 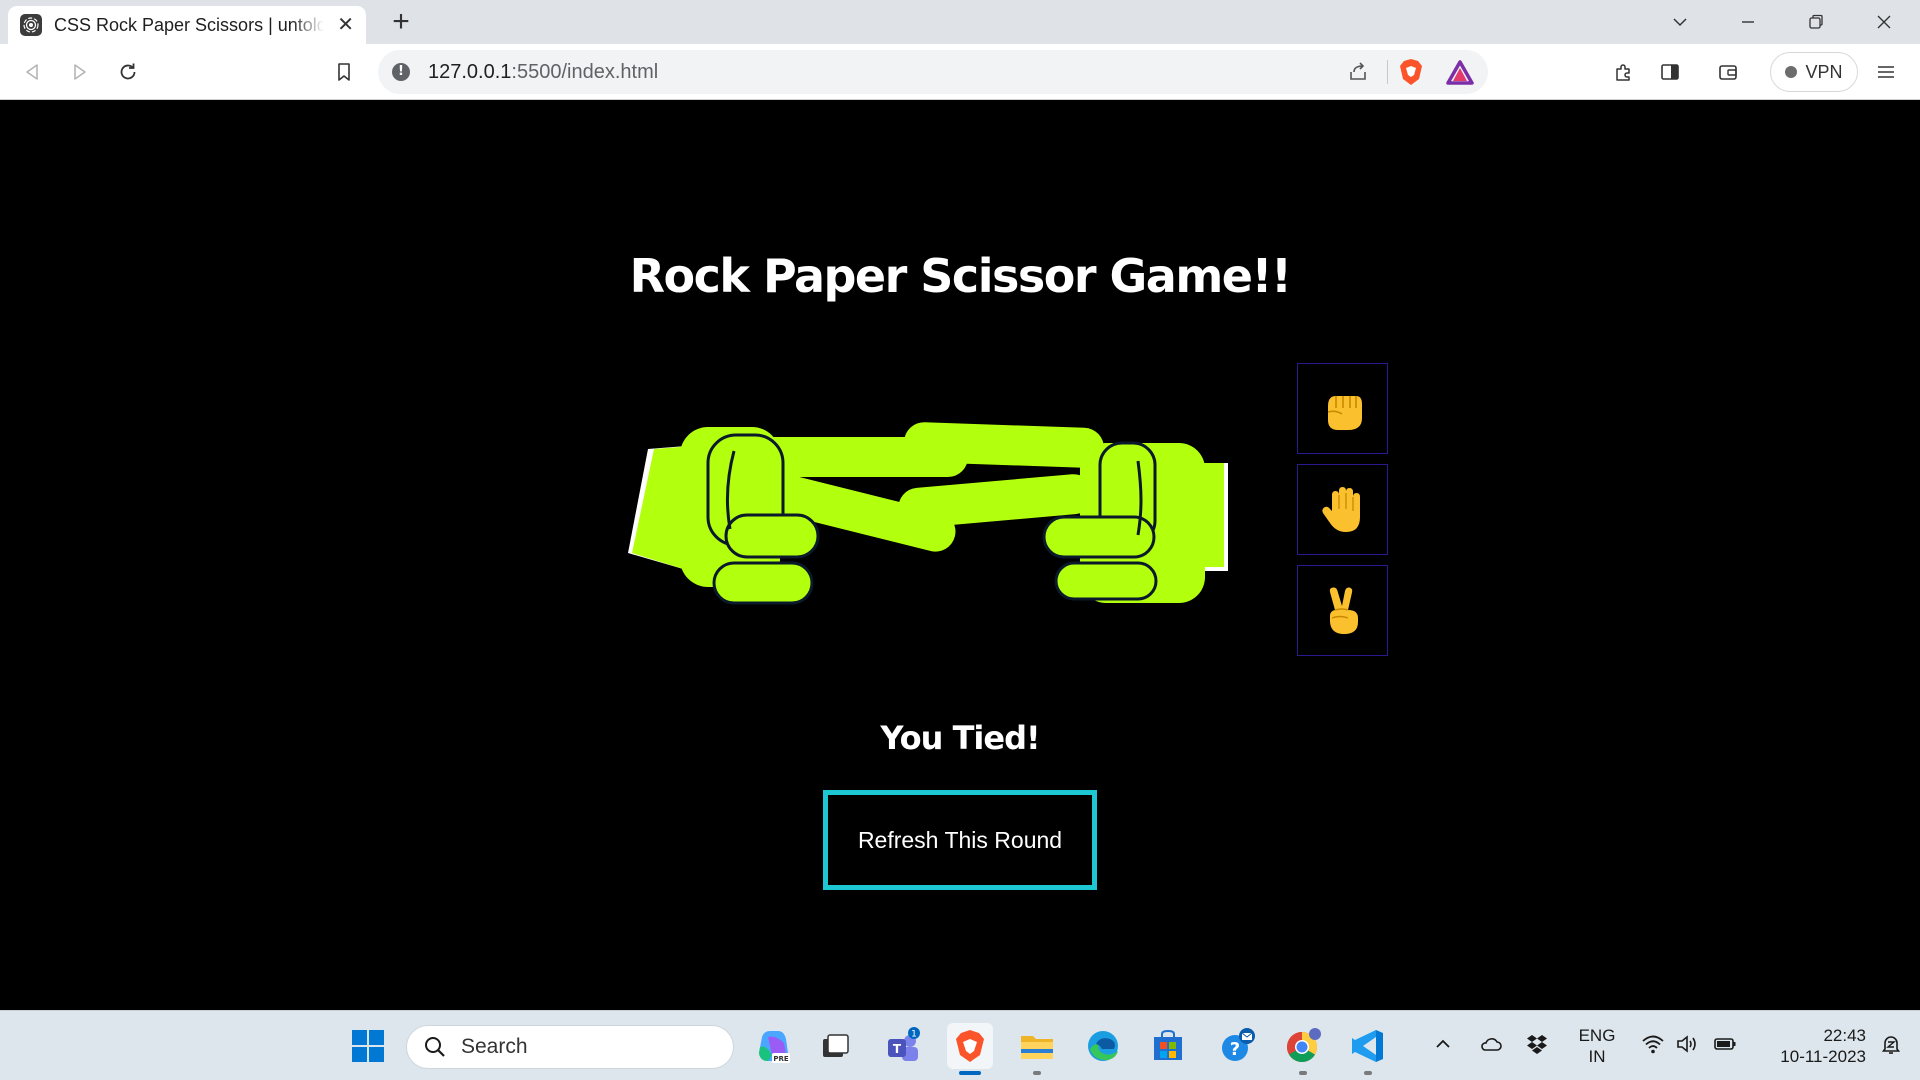 I want to click on folder-icon, so click(x=1037, y=1047).